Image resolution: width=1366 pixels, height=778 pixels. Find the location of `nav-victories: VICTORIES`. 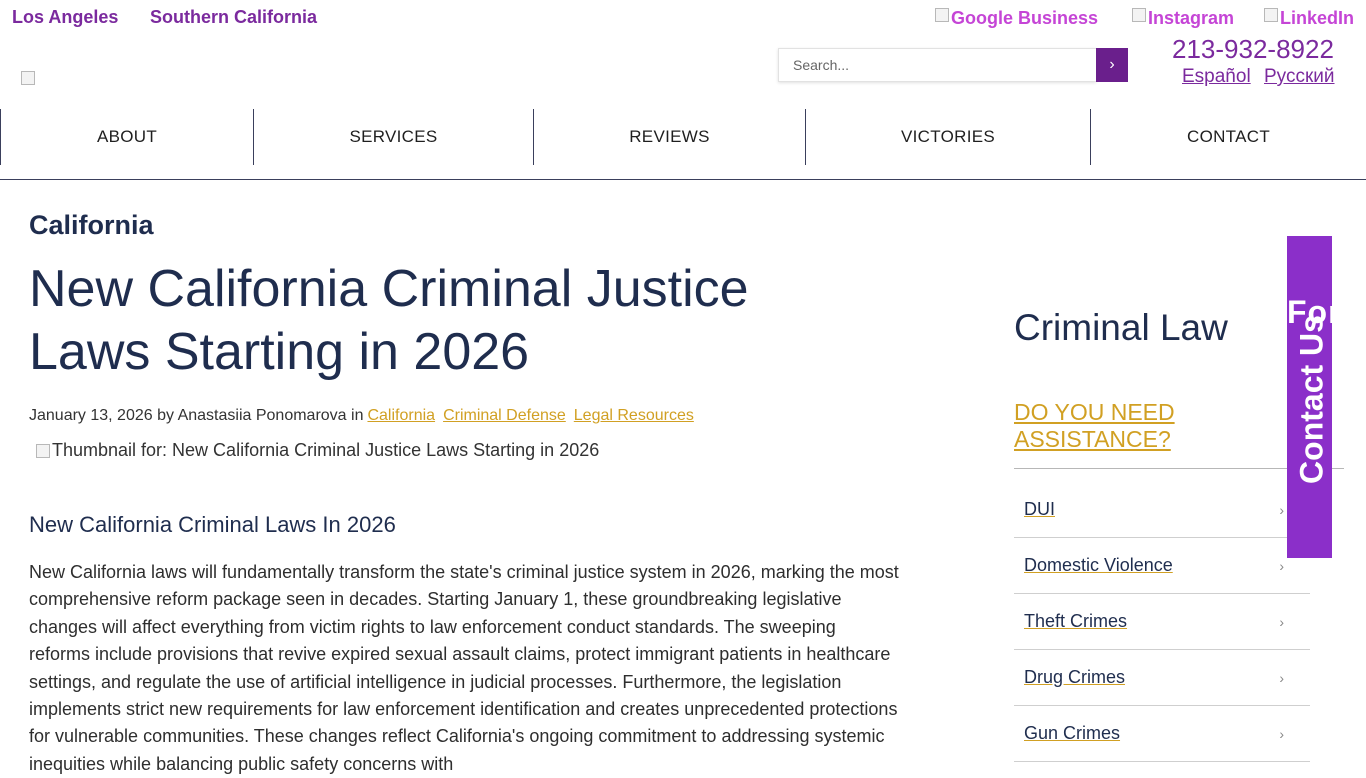

nav-victories: VICTORIES is located at coordinates (948, 137).